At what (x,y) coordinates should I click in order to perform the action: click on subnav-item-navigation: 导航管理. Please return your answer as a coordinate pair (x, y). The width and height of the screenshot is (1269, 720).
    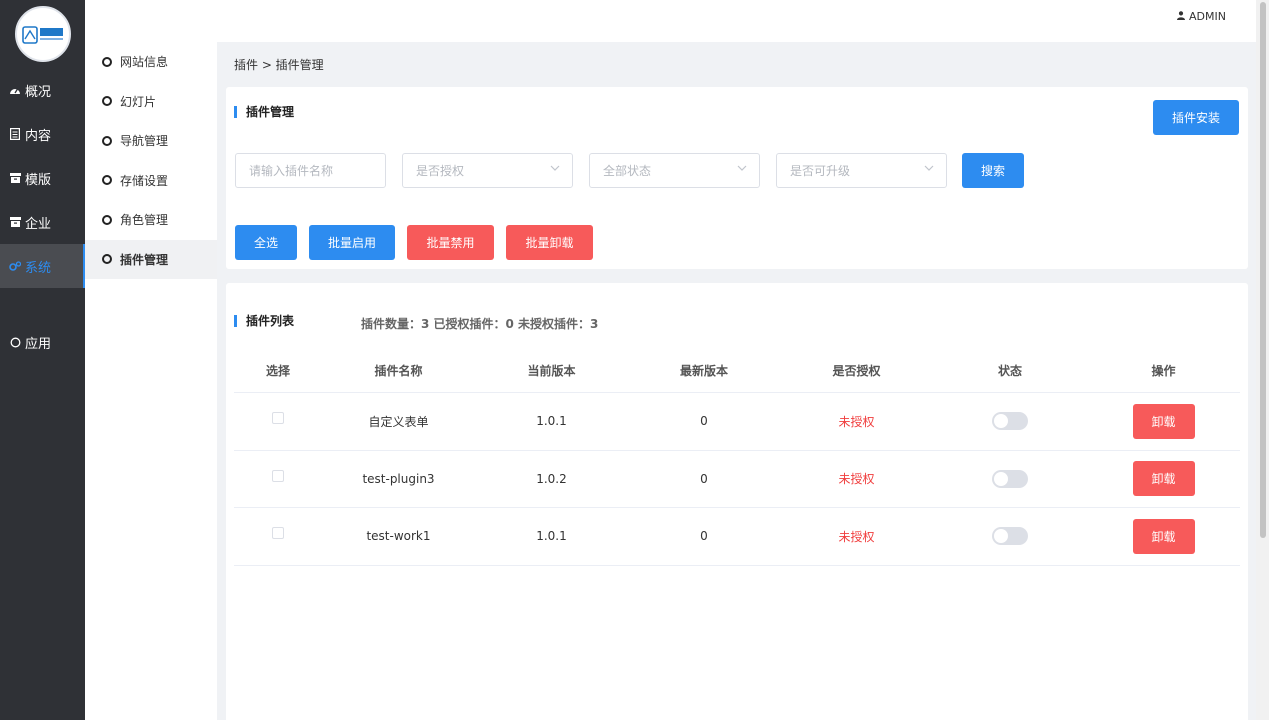
    Looking at the image, I should click on (151, 141).